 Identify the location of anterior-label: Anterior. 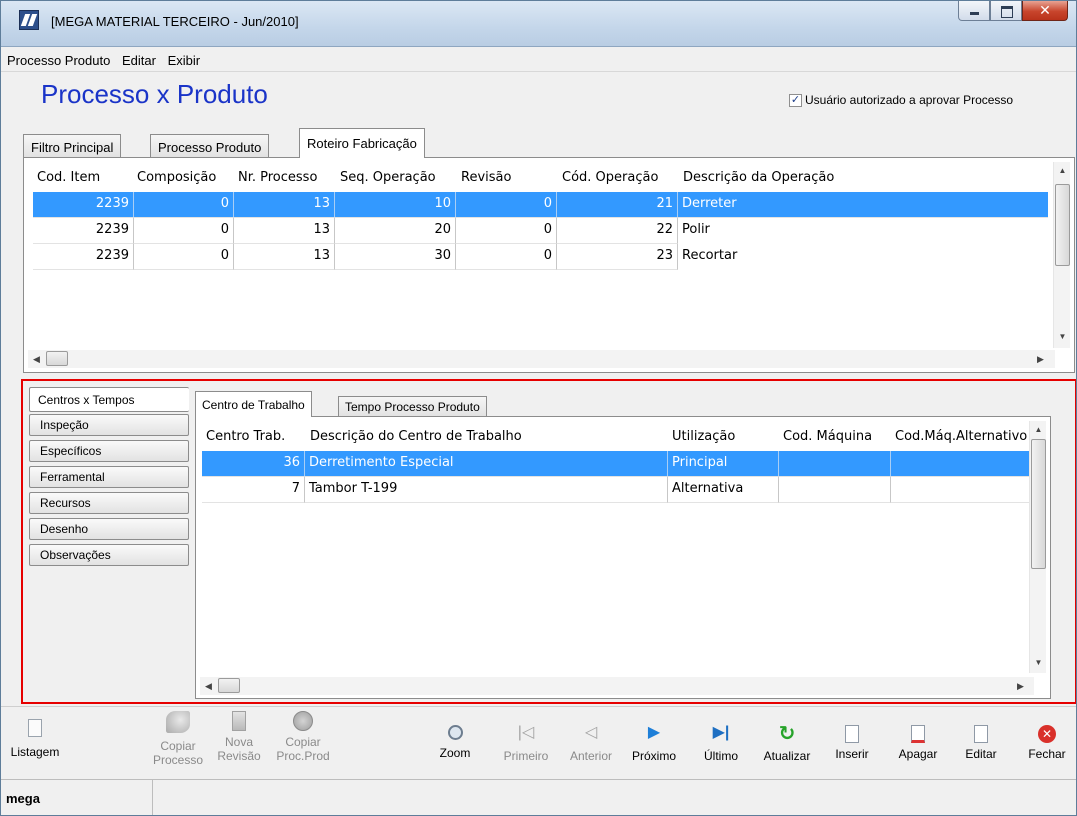
(591, 756).